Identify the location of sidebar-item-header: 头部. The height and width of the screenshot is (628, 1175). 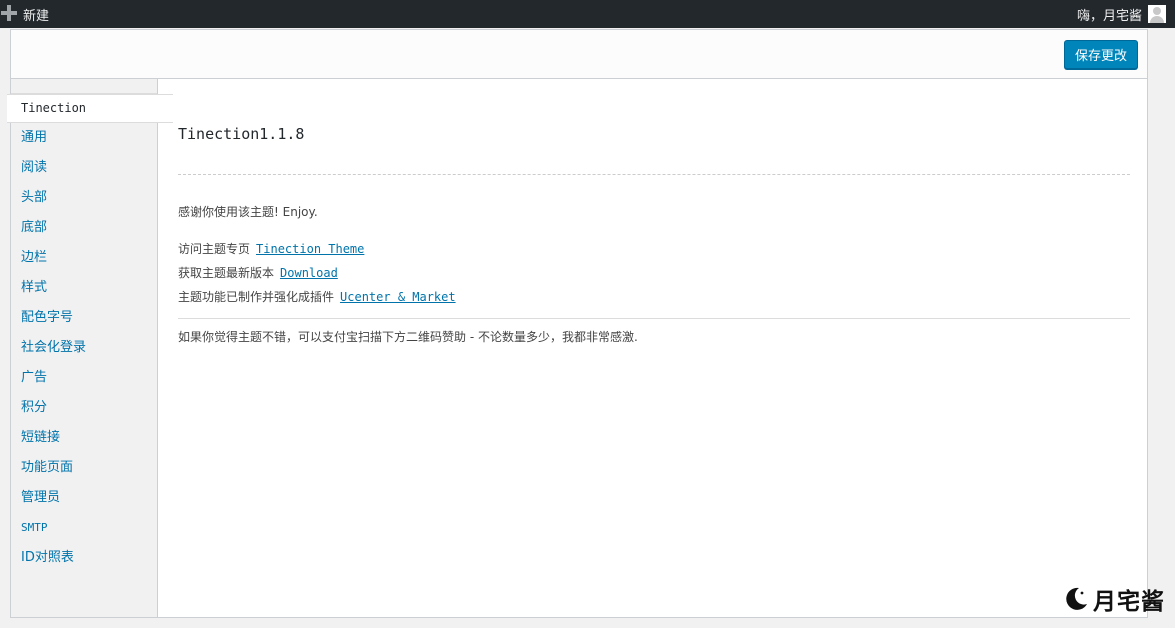
(84, 198).